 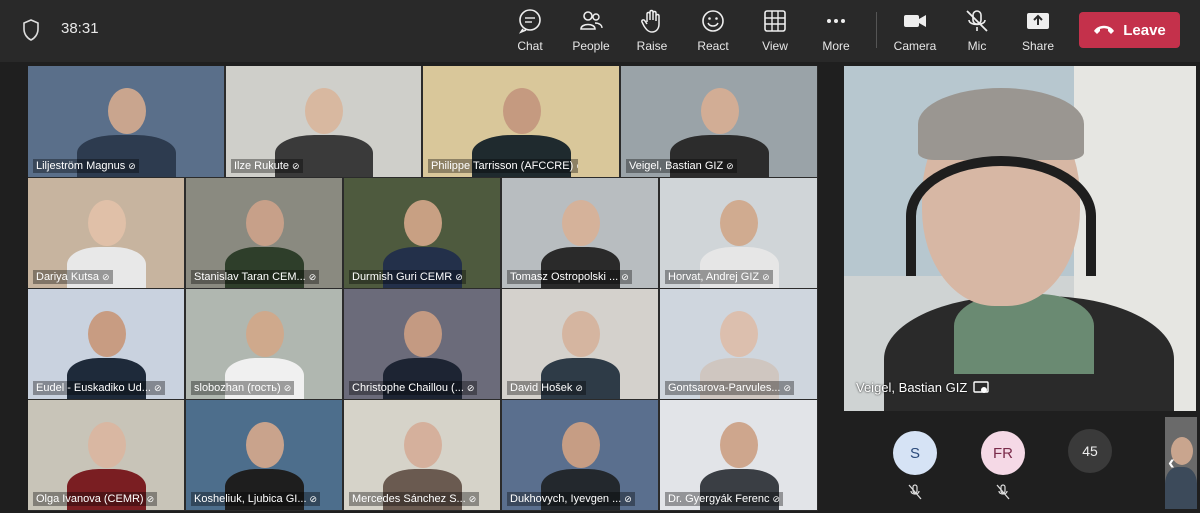 I want to click on participant-avatar-fr: FR, so click(x=1003, y=453).